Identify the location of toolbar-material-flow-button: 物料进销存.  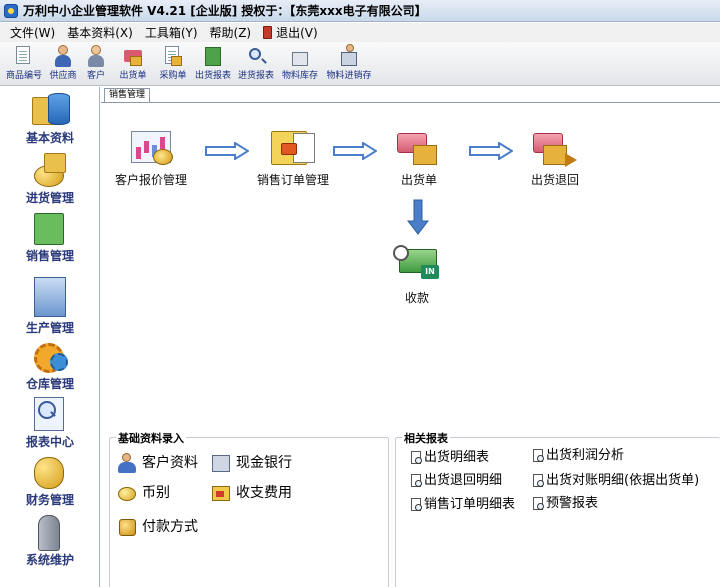
(349, 63).